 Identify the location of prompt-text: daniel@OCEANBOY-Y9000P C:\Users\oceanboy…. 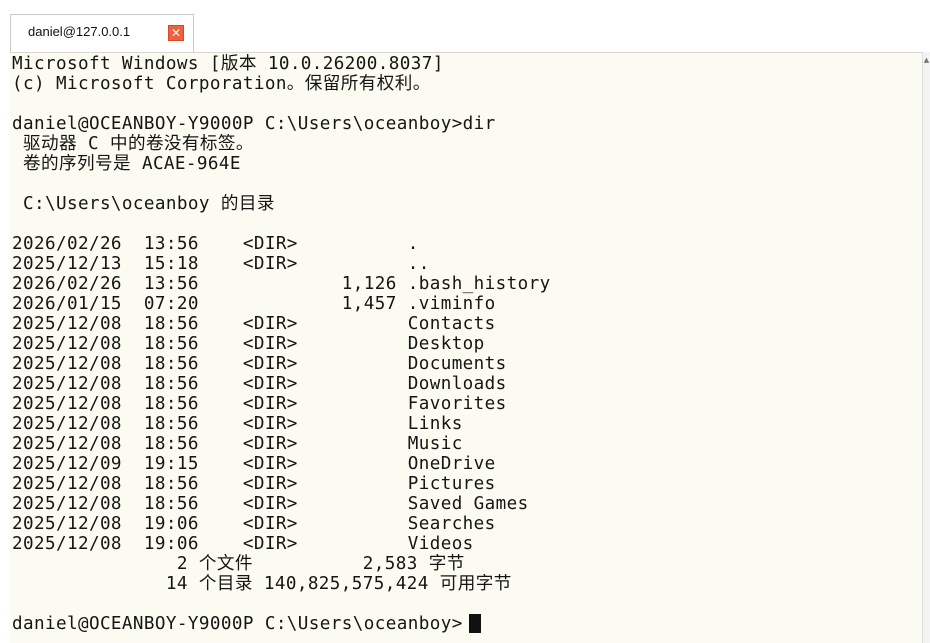
(237, 624).